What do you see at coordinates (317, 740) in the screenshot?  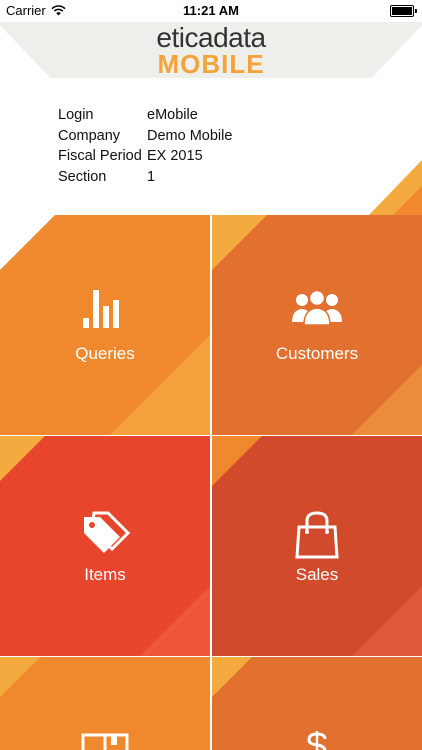 I see `dollar-icon` at bounding box center [317, 740].